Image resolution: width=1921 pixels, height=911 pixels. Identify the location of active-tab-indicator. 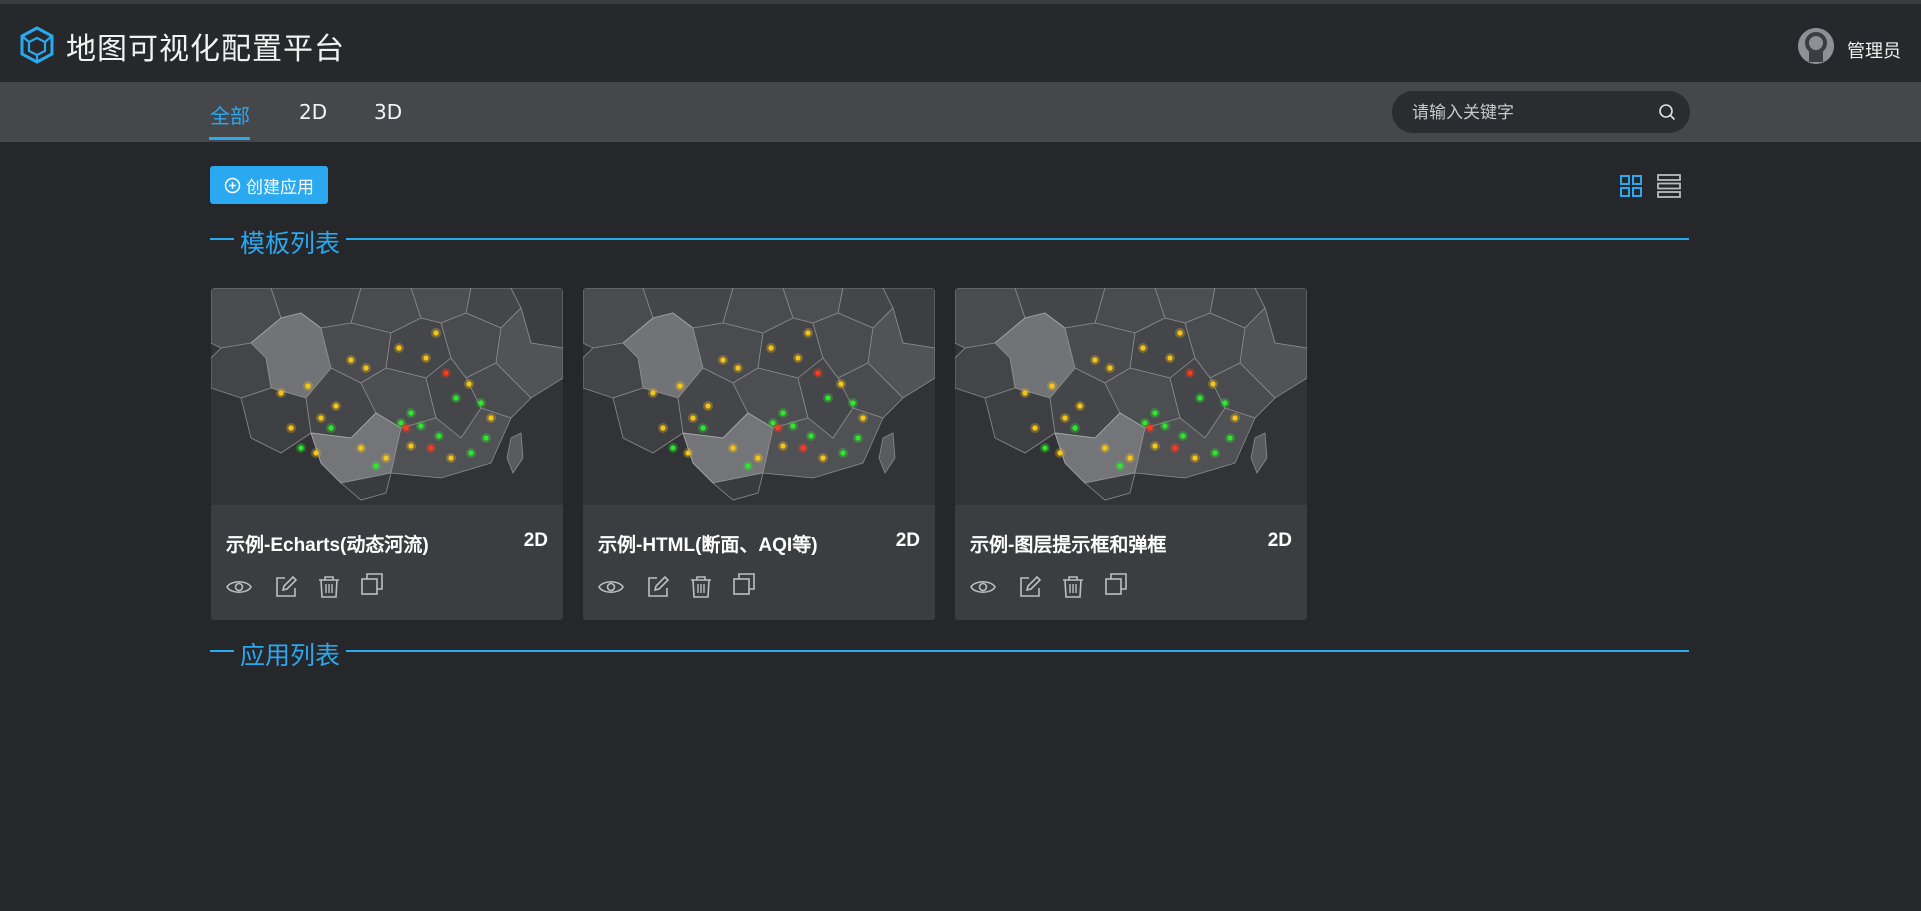
(229, 138).